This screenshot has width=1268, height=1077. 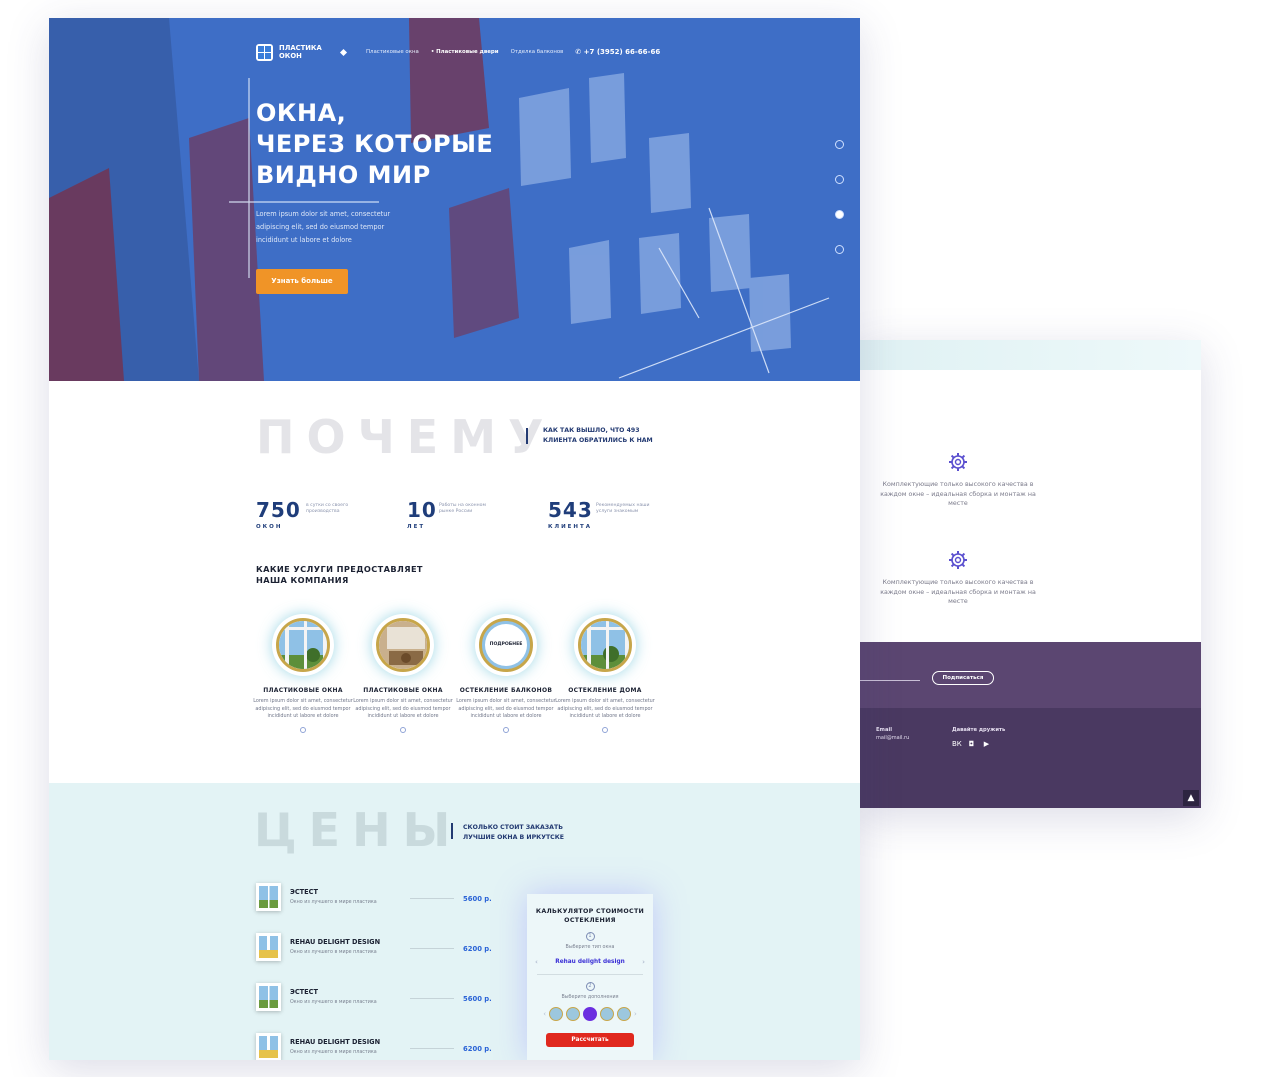 What do you see at coordinates (590, 936) in the screenshot?
I see `step-number-icon: 1` at bounding box center [590, 936].